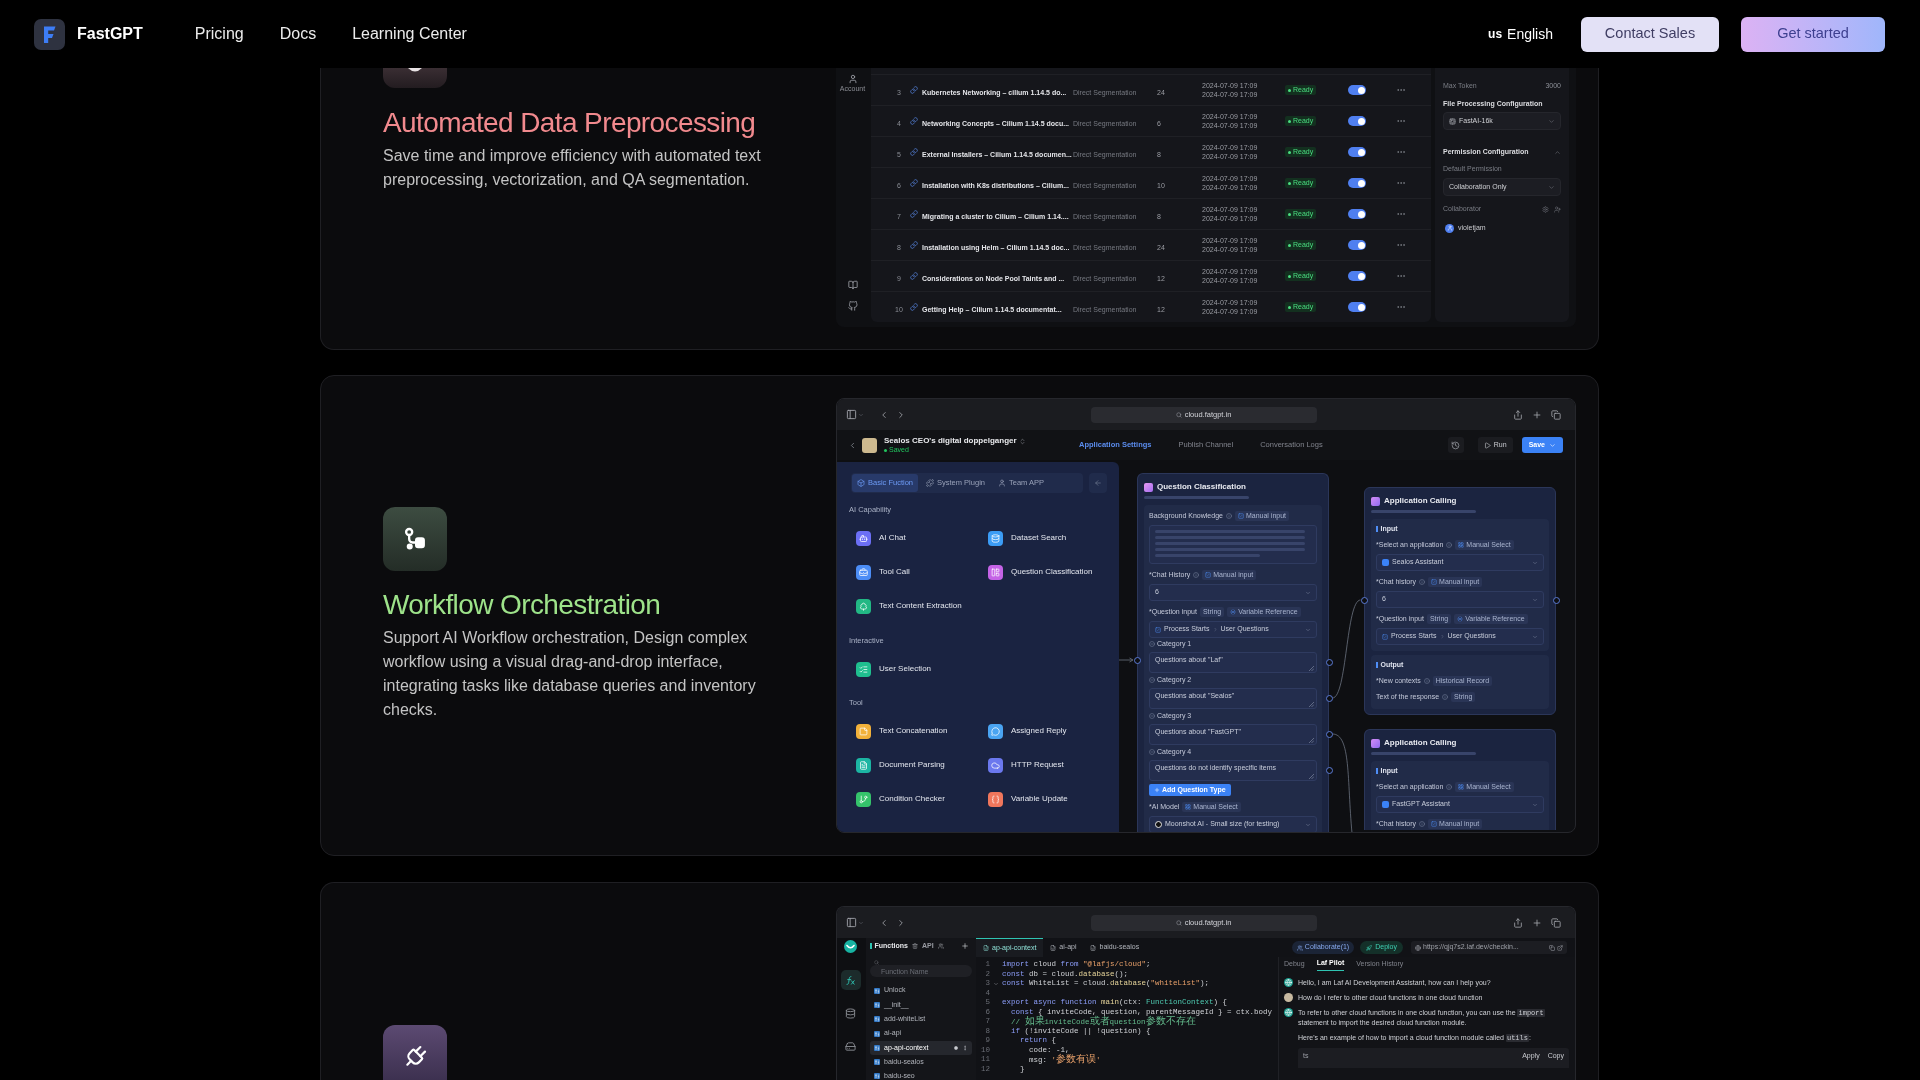 The height and width of the screenshot is (1080, 1920). I want to click on contact-button: Contact Sales, so click(1650, 34).